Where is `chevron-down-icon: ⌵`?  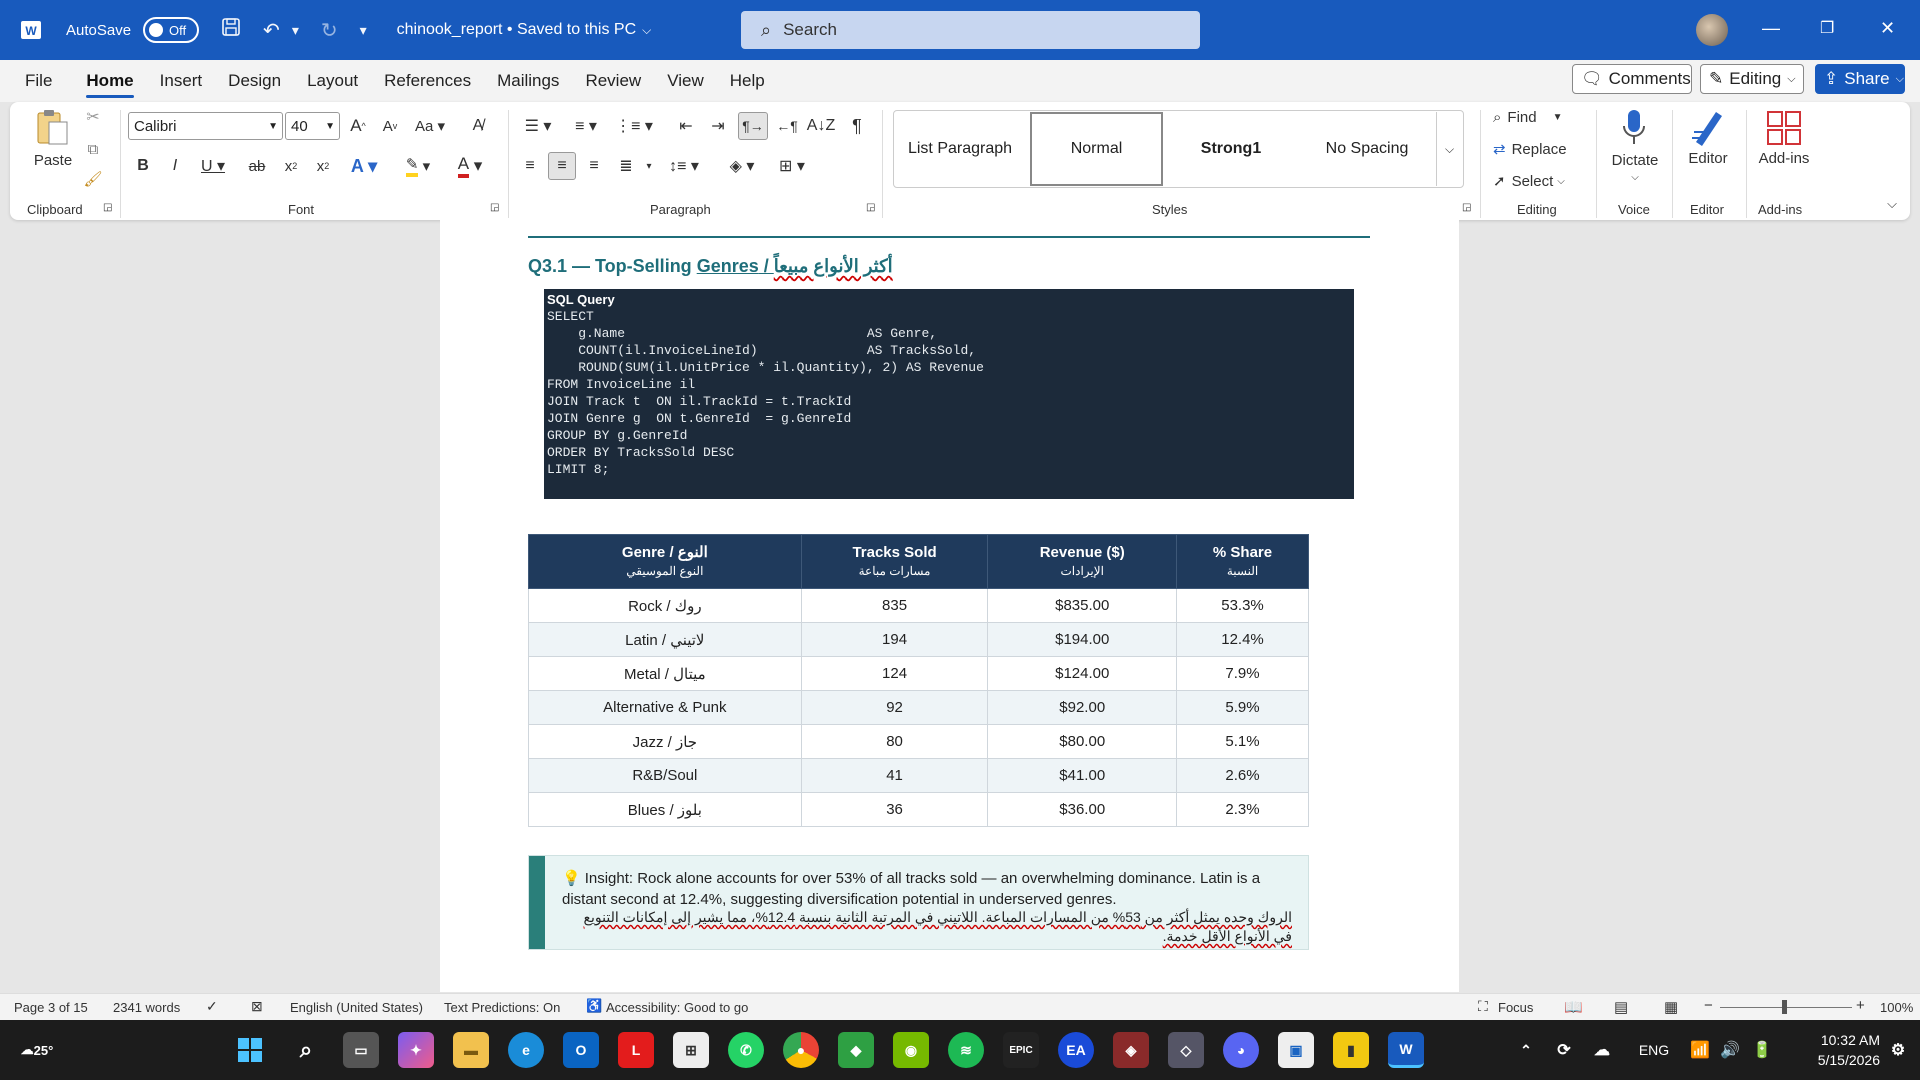
chevron-down-icon: ⌵ is located at coordinates (1635, 177).